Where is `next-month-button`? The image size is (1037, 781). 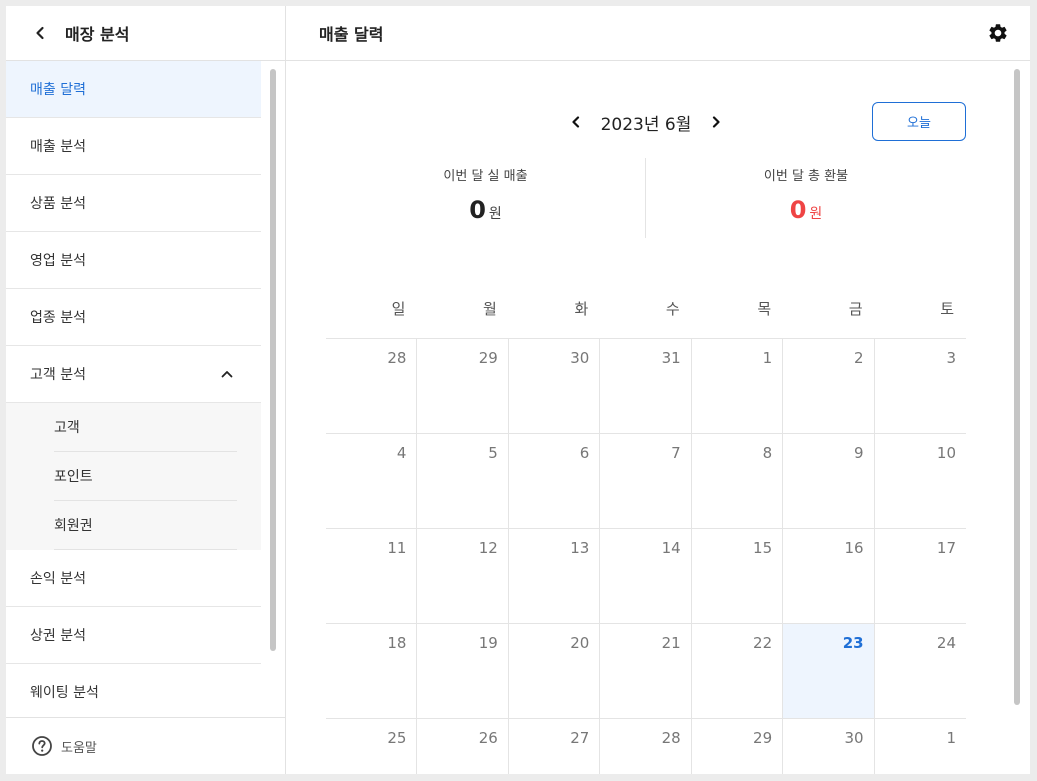
next-month-button is located at coordinates (716, 122).